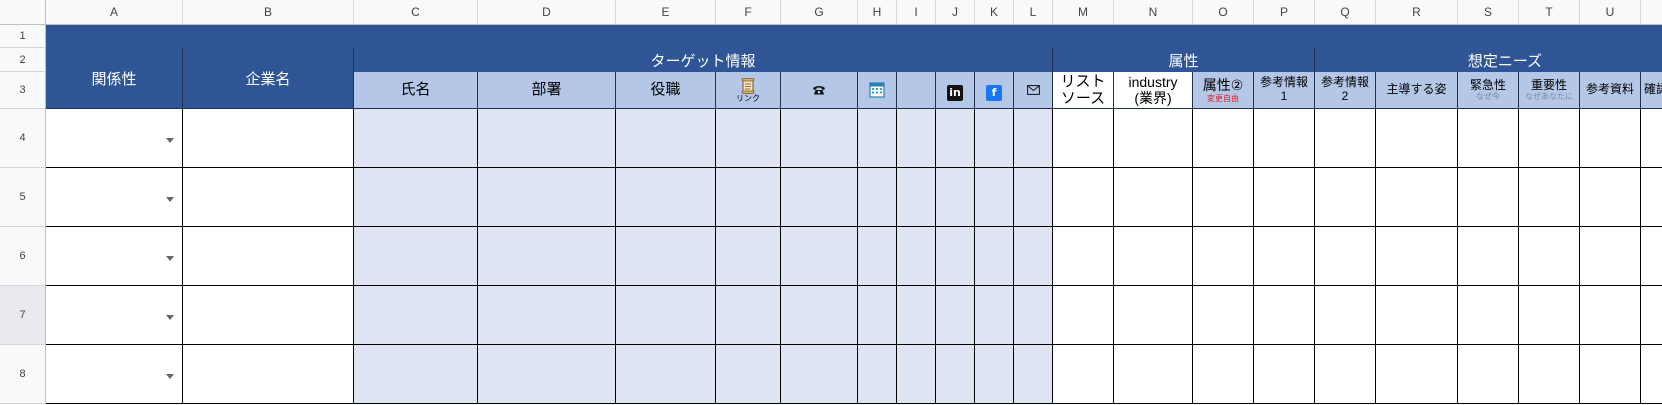 The height and width of the screenshot is (405, 1662). I want to click on column-header-m: M, so click(1083, 12).